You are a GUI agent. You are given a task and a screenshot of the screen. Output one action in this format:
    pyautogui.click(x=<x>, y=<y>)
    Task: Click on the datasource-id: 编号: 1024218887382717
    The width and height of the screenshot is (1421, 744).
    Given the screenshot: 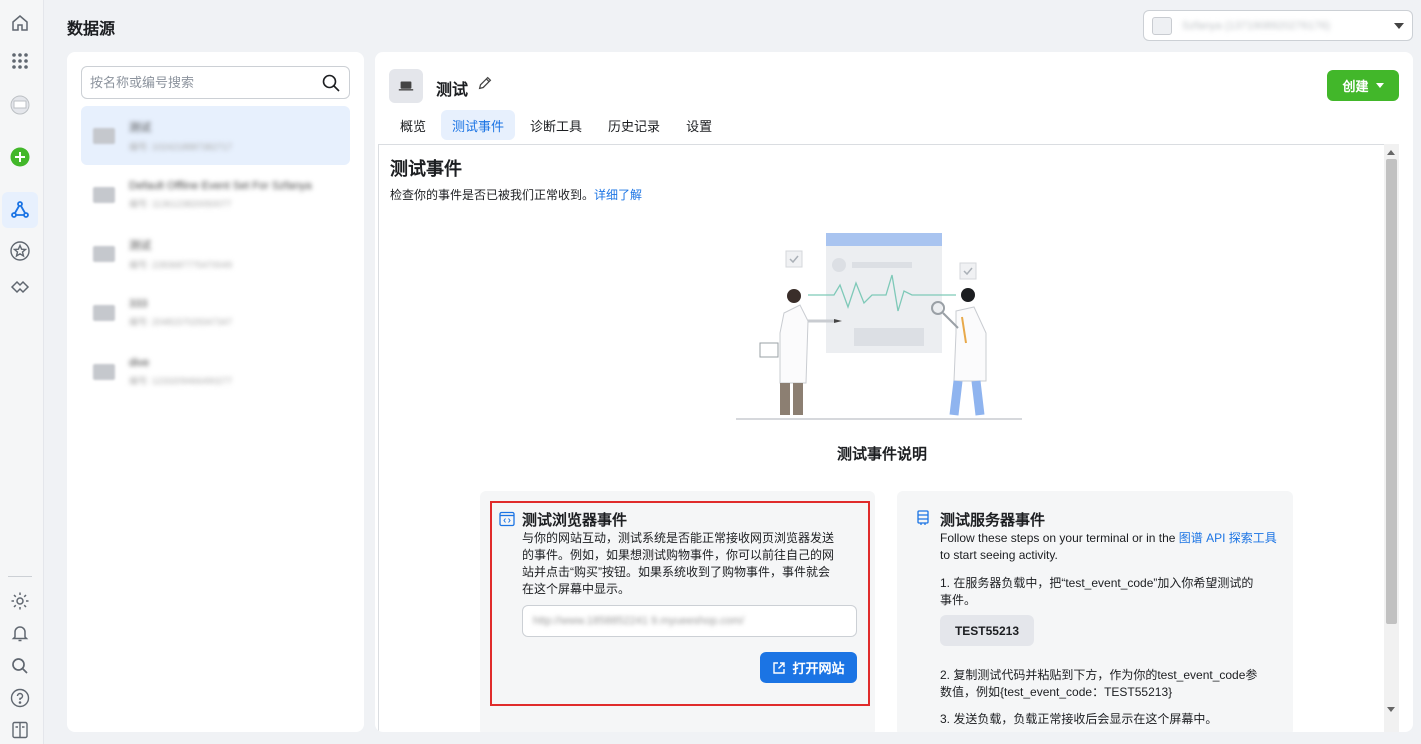 What is the action you would take?
    pyautogui.click(x=181, y=146)
    